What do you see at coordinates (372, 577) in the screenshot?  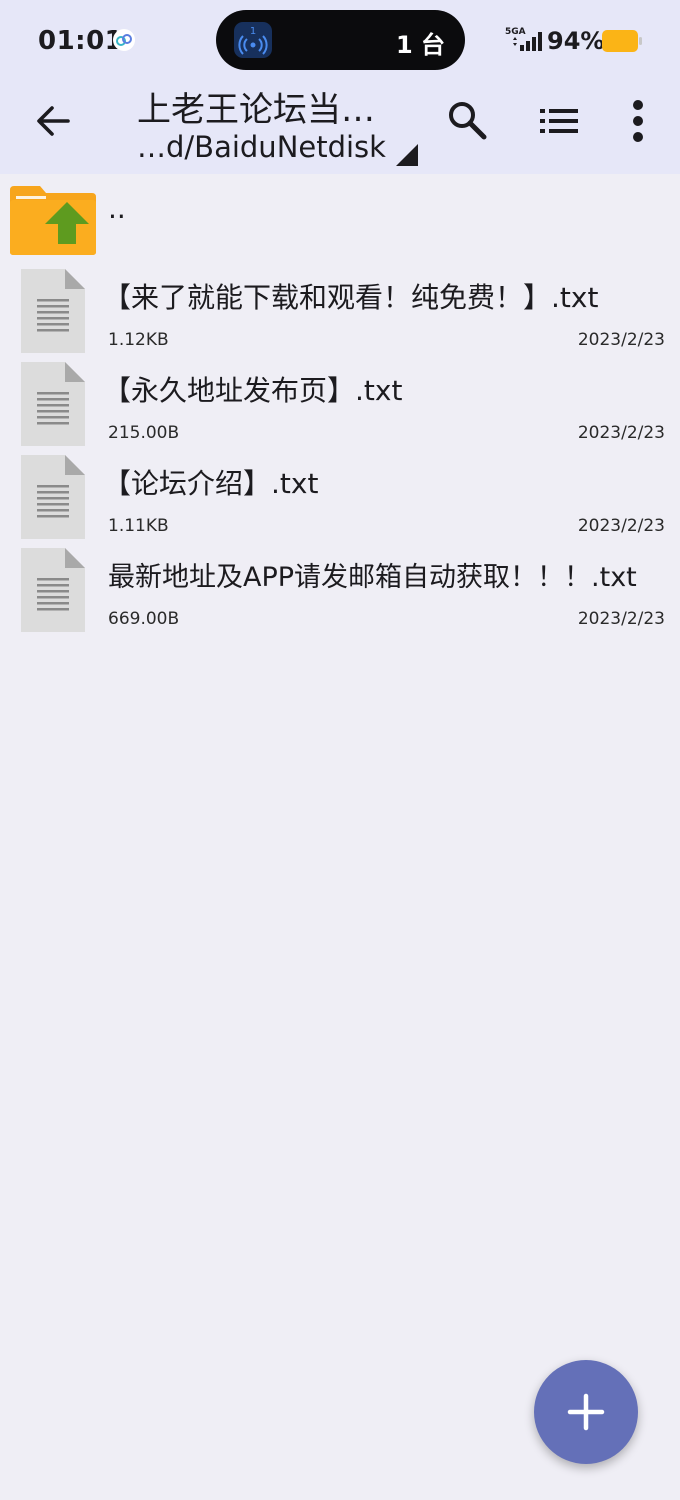 I see `file-name: 最新地址及APP请发邮箱自动获取！！！.txt` at bounding box center [372, 577].